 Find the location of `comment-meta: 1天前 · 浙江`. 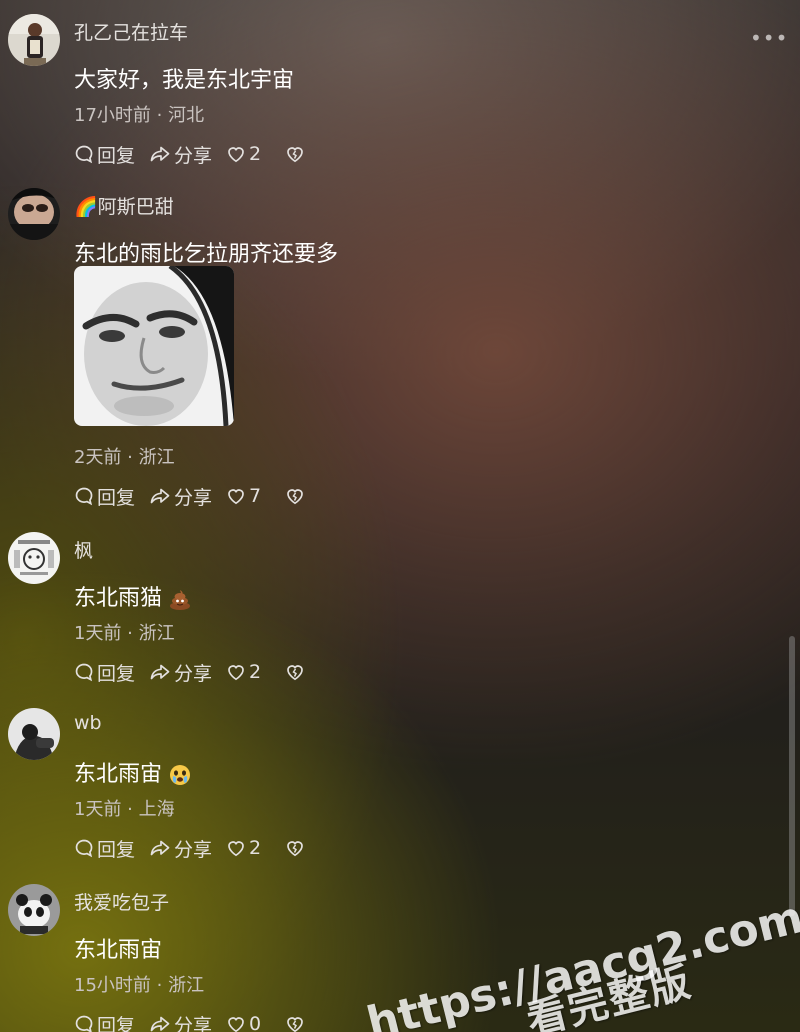

comment-meta: 1天前 · 浙江 is located at coordinates (124, 633).